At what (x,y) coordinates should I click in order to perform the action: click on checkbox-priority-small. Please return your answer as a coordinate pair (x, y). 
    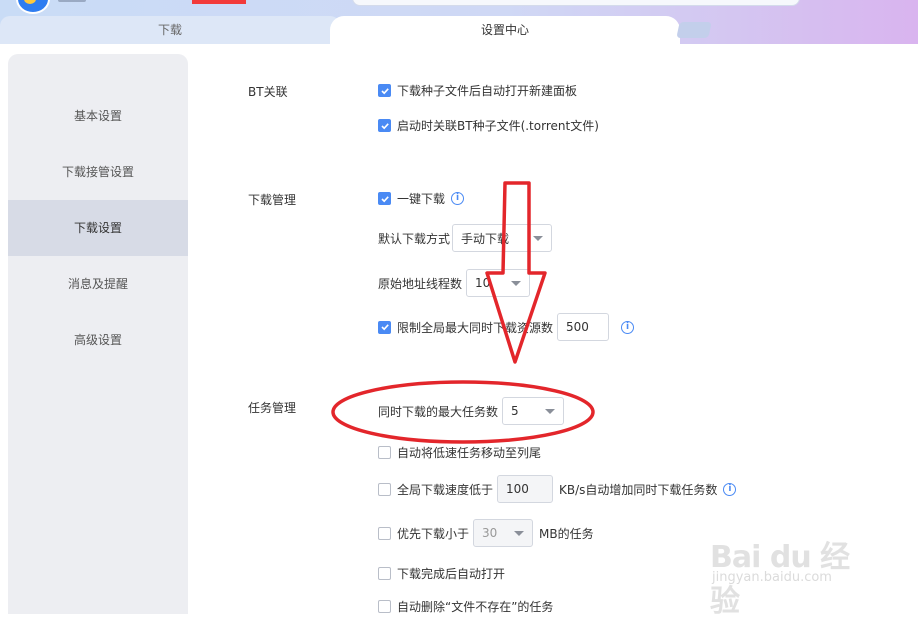
    Looking at the image, I should click on (384, 533).